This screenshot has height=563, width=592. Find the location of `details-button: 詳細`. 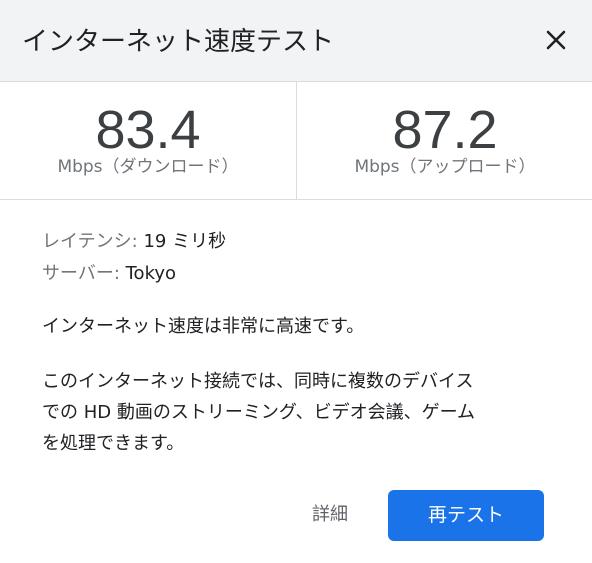

details-button: 詳細 is located at coordinates (330, 515).